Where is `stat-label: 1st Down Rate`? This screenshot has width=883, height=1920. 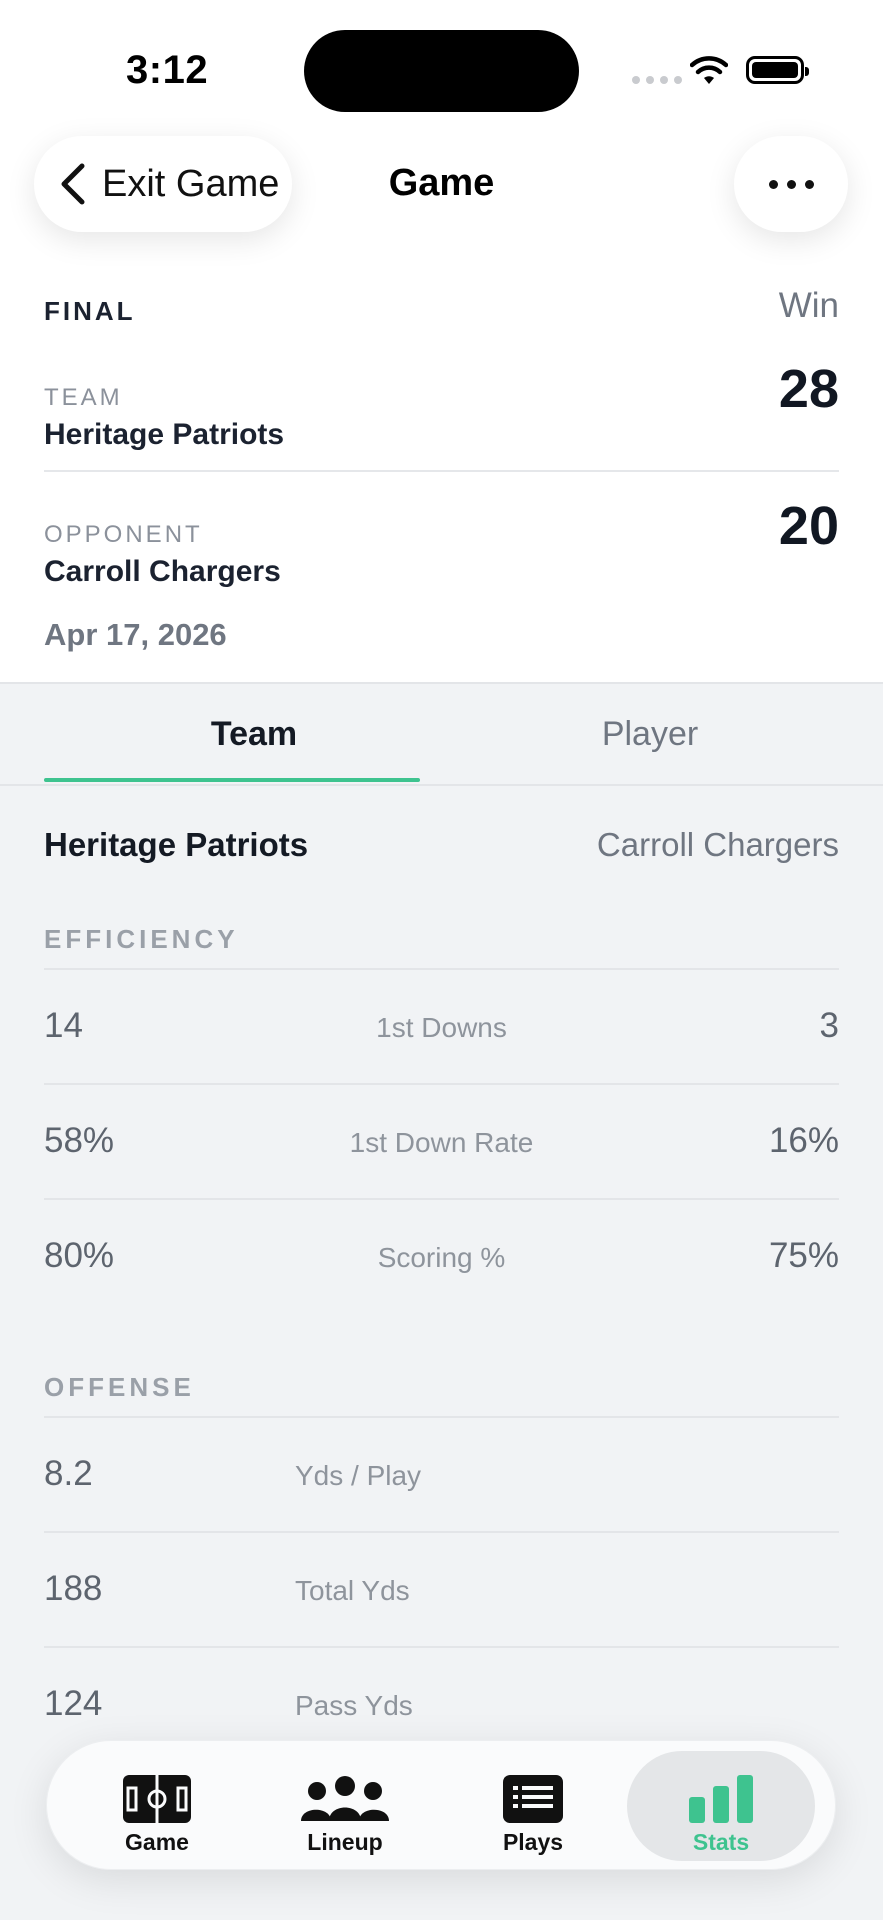
stat-label: 1st Down Rate is located at coordinates (441, 1142).